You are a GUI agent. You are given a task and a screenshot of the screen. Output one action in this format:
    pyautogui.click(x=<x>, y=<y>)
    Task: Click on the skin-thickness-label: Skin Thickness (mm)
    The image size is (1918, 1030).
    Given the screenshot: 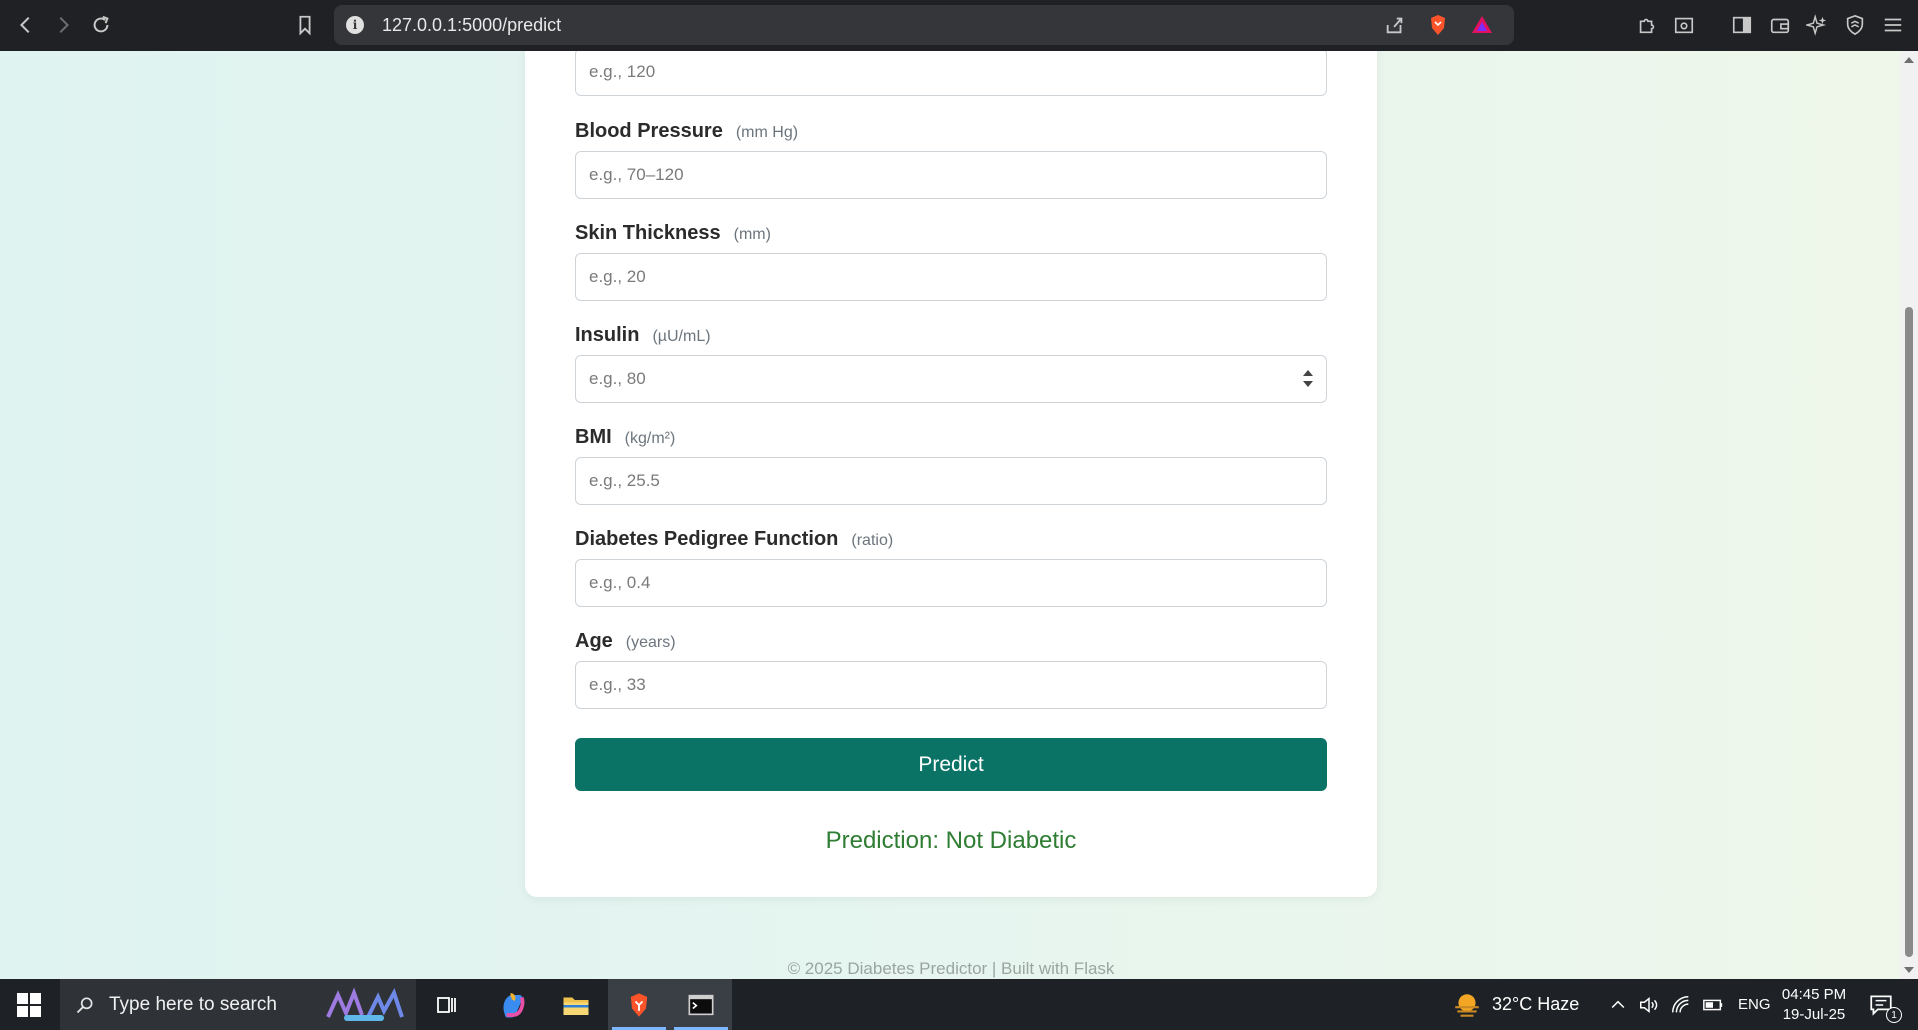 What is the action you would take?
    pyautogui.click(x=673, y=233)
    